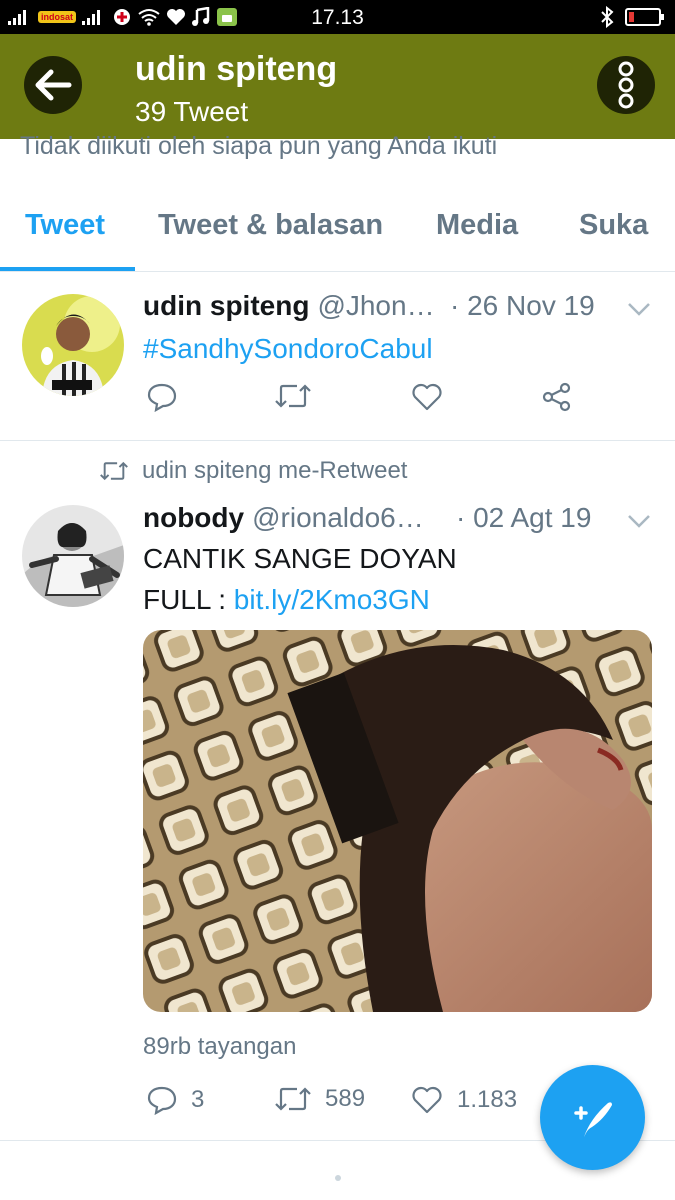 The height and width of the screenshot is (1200, 675). I want to click on tweet-text-line: FULL : bit.ly/2Kmo3GN, so click(300, 599).